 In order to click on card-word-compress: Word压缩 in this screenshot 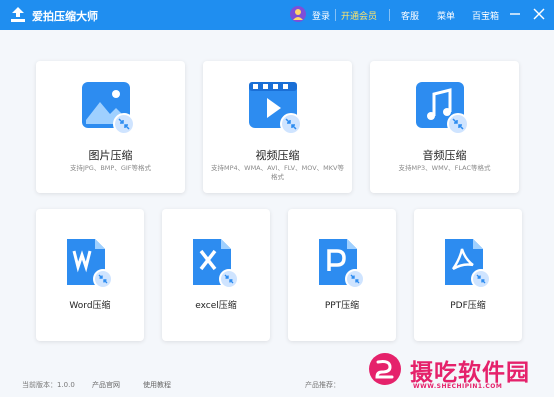, I will do `click(90, 275)`.